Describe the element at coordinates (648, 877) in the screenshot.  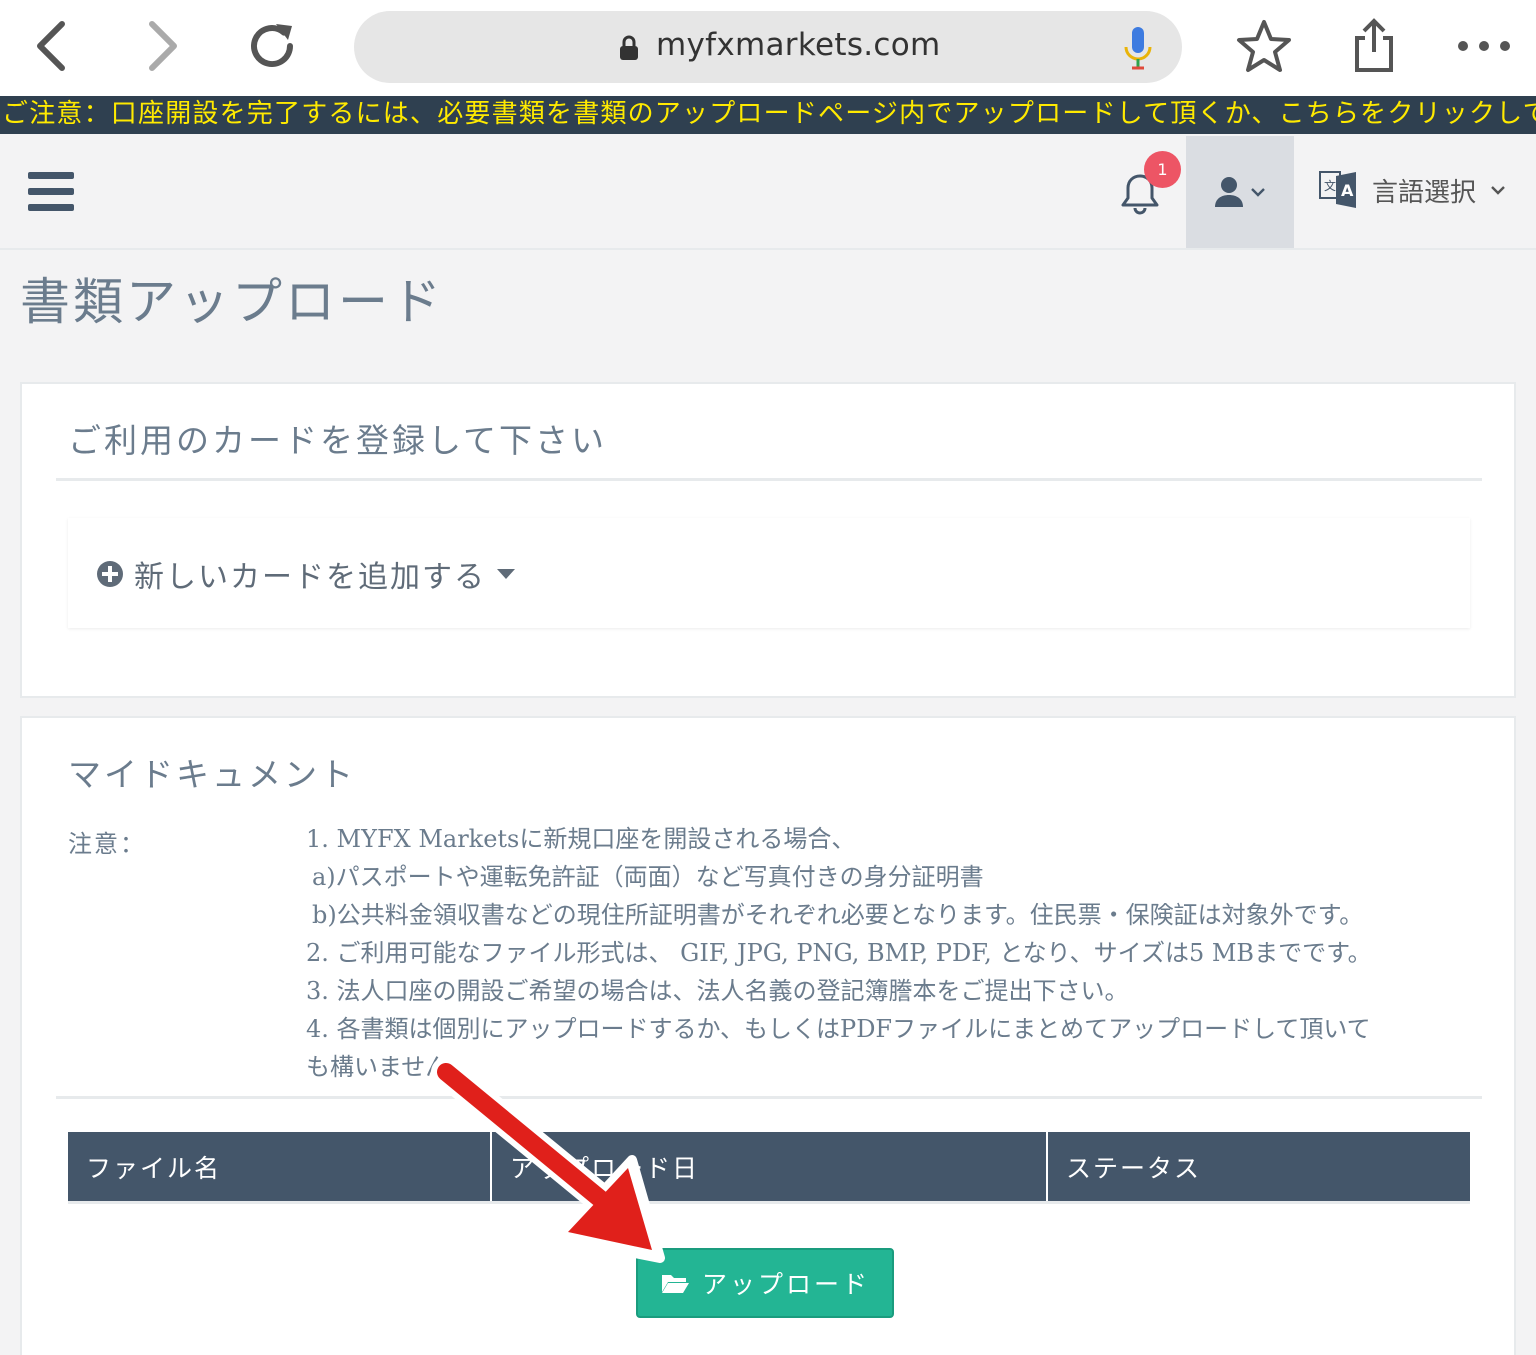
I see `note-line: a)パスポートや運転免許証（両面）など写真付きの身分証明書` at that location.